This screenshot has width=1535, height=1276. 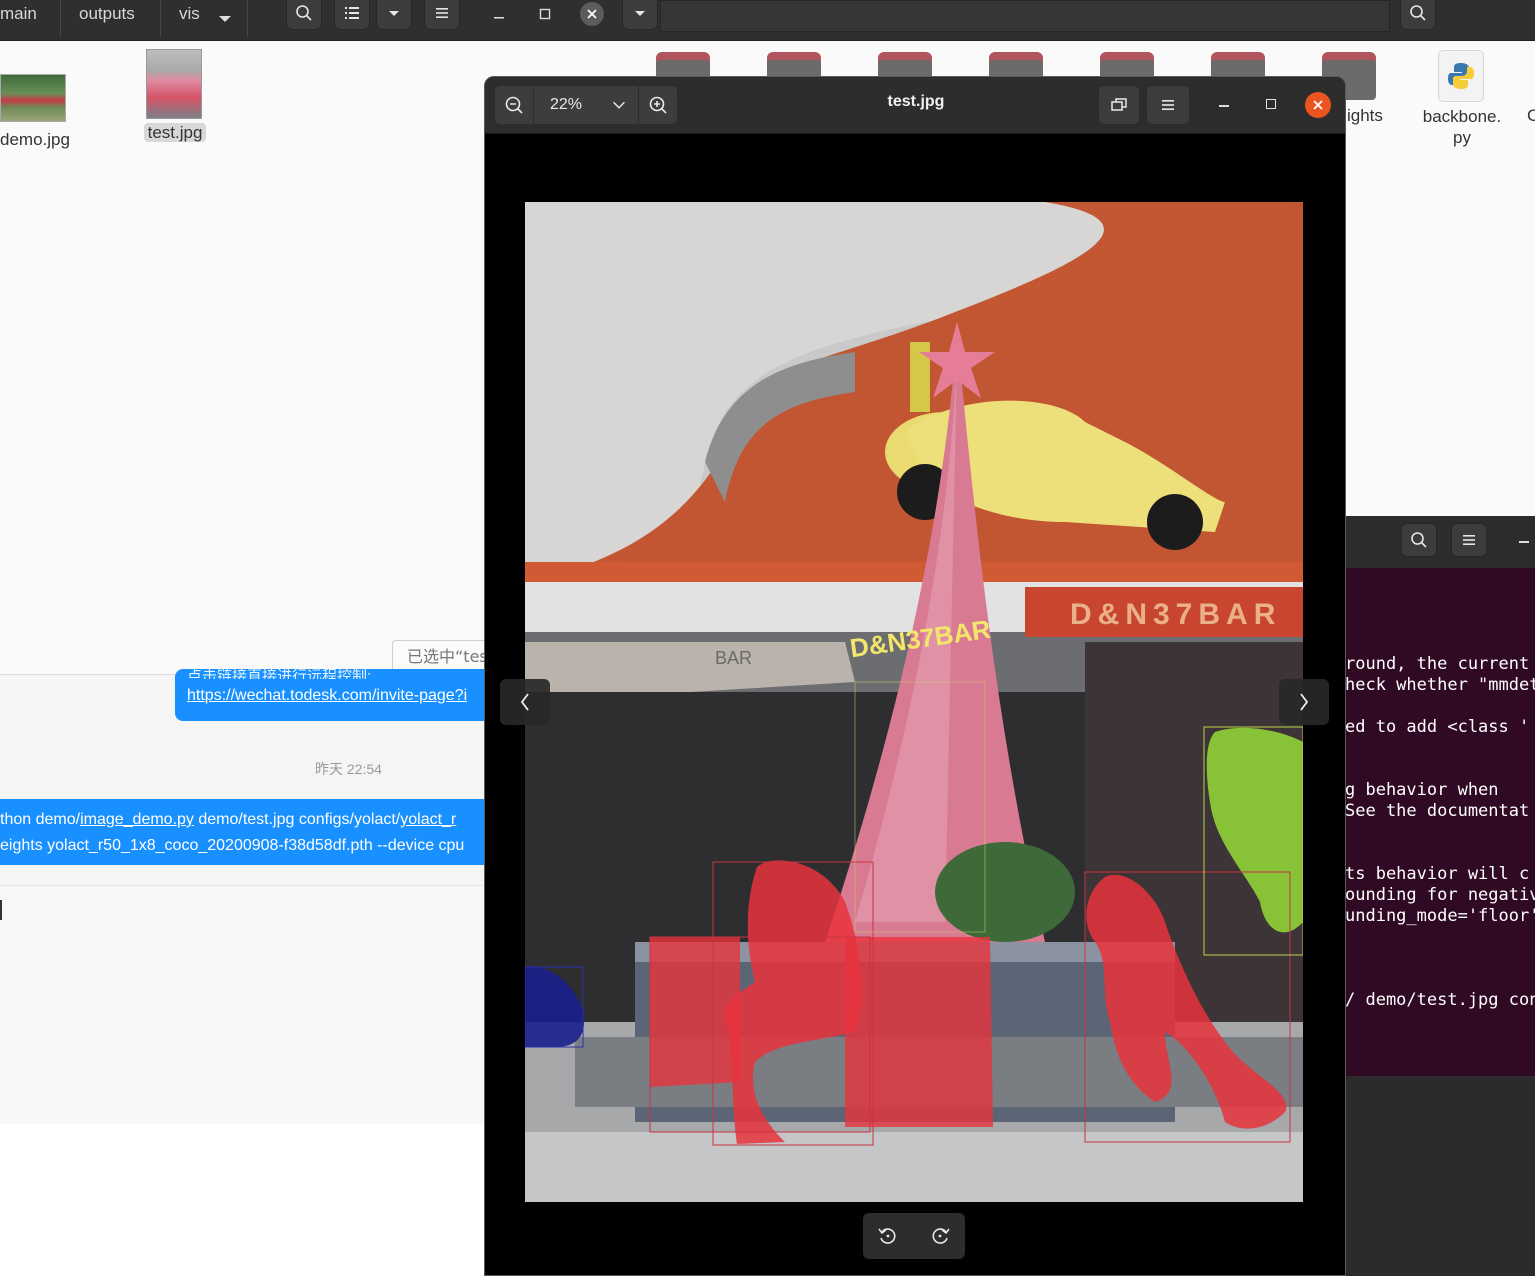 I want to click on file-manager-header, so click(x=1077, y=20).